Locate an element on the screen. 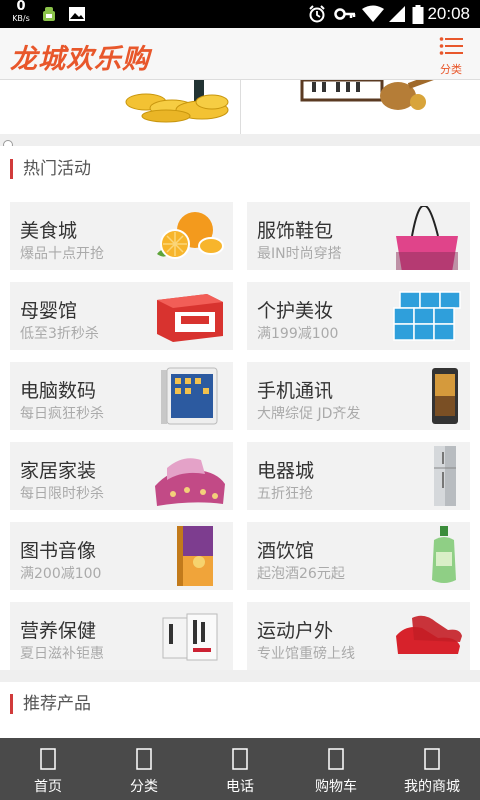 This screenshot has width=480, height=800. gold-coins-icon is located at coordinates (179, 104).